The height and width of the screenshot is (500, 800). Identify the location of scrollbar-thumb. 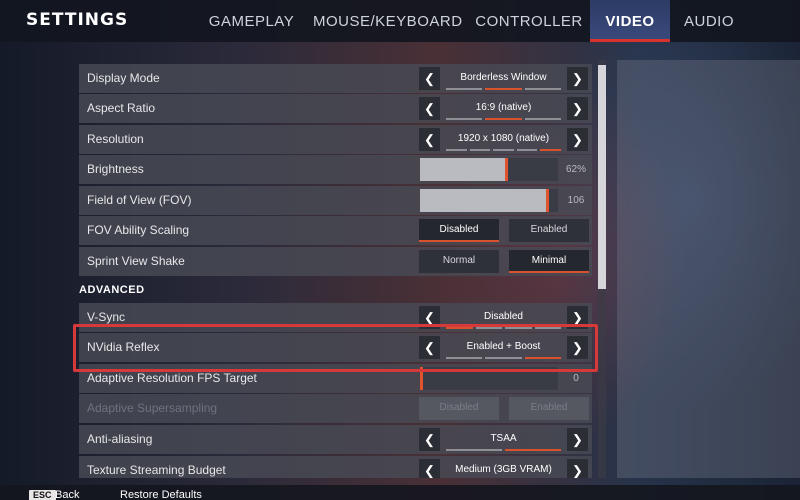
(602, 177).